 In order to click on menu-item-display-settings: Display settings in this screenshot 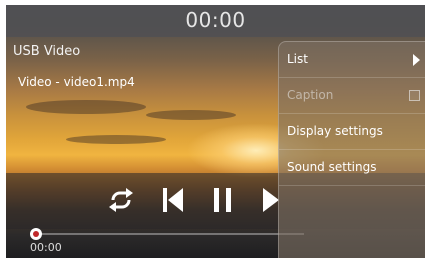, I will do `click(352, 132)`.